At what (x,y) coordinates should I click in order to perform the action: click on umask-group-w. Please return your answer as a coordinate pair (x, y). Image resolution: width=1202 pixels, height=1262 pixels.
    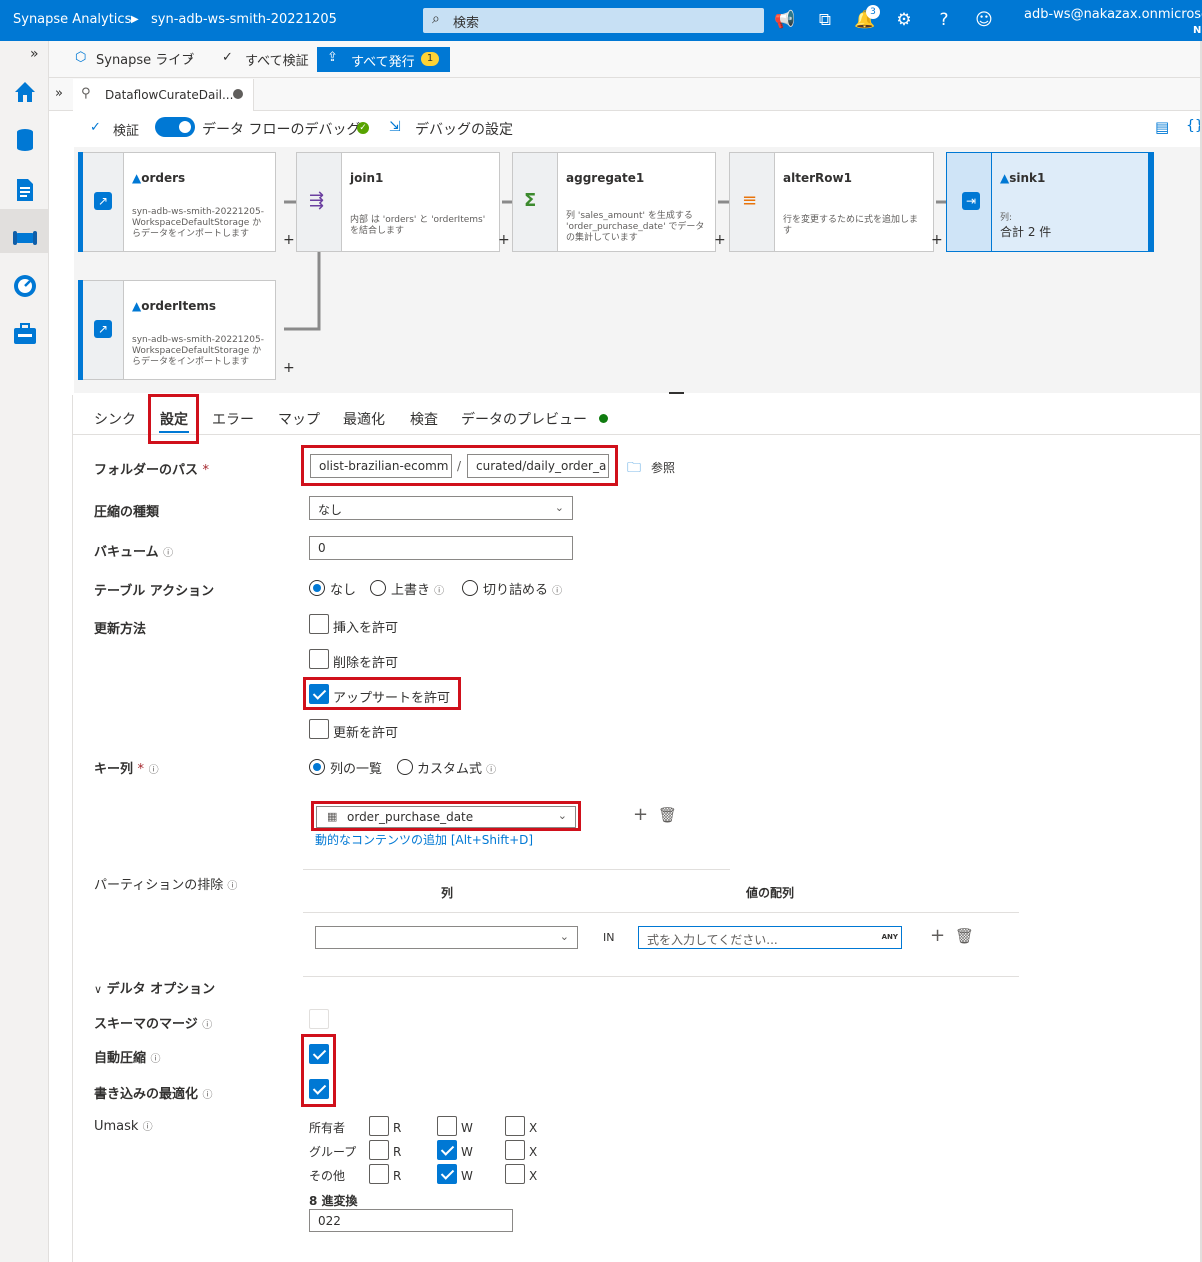
    Looking at the image, I should click on (447, 1150).